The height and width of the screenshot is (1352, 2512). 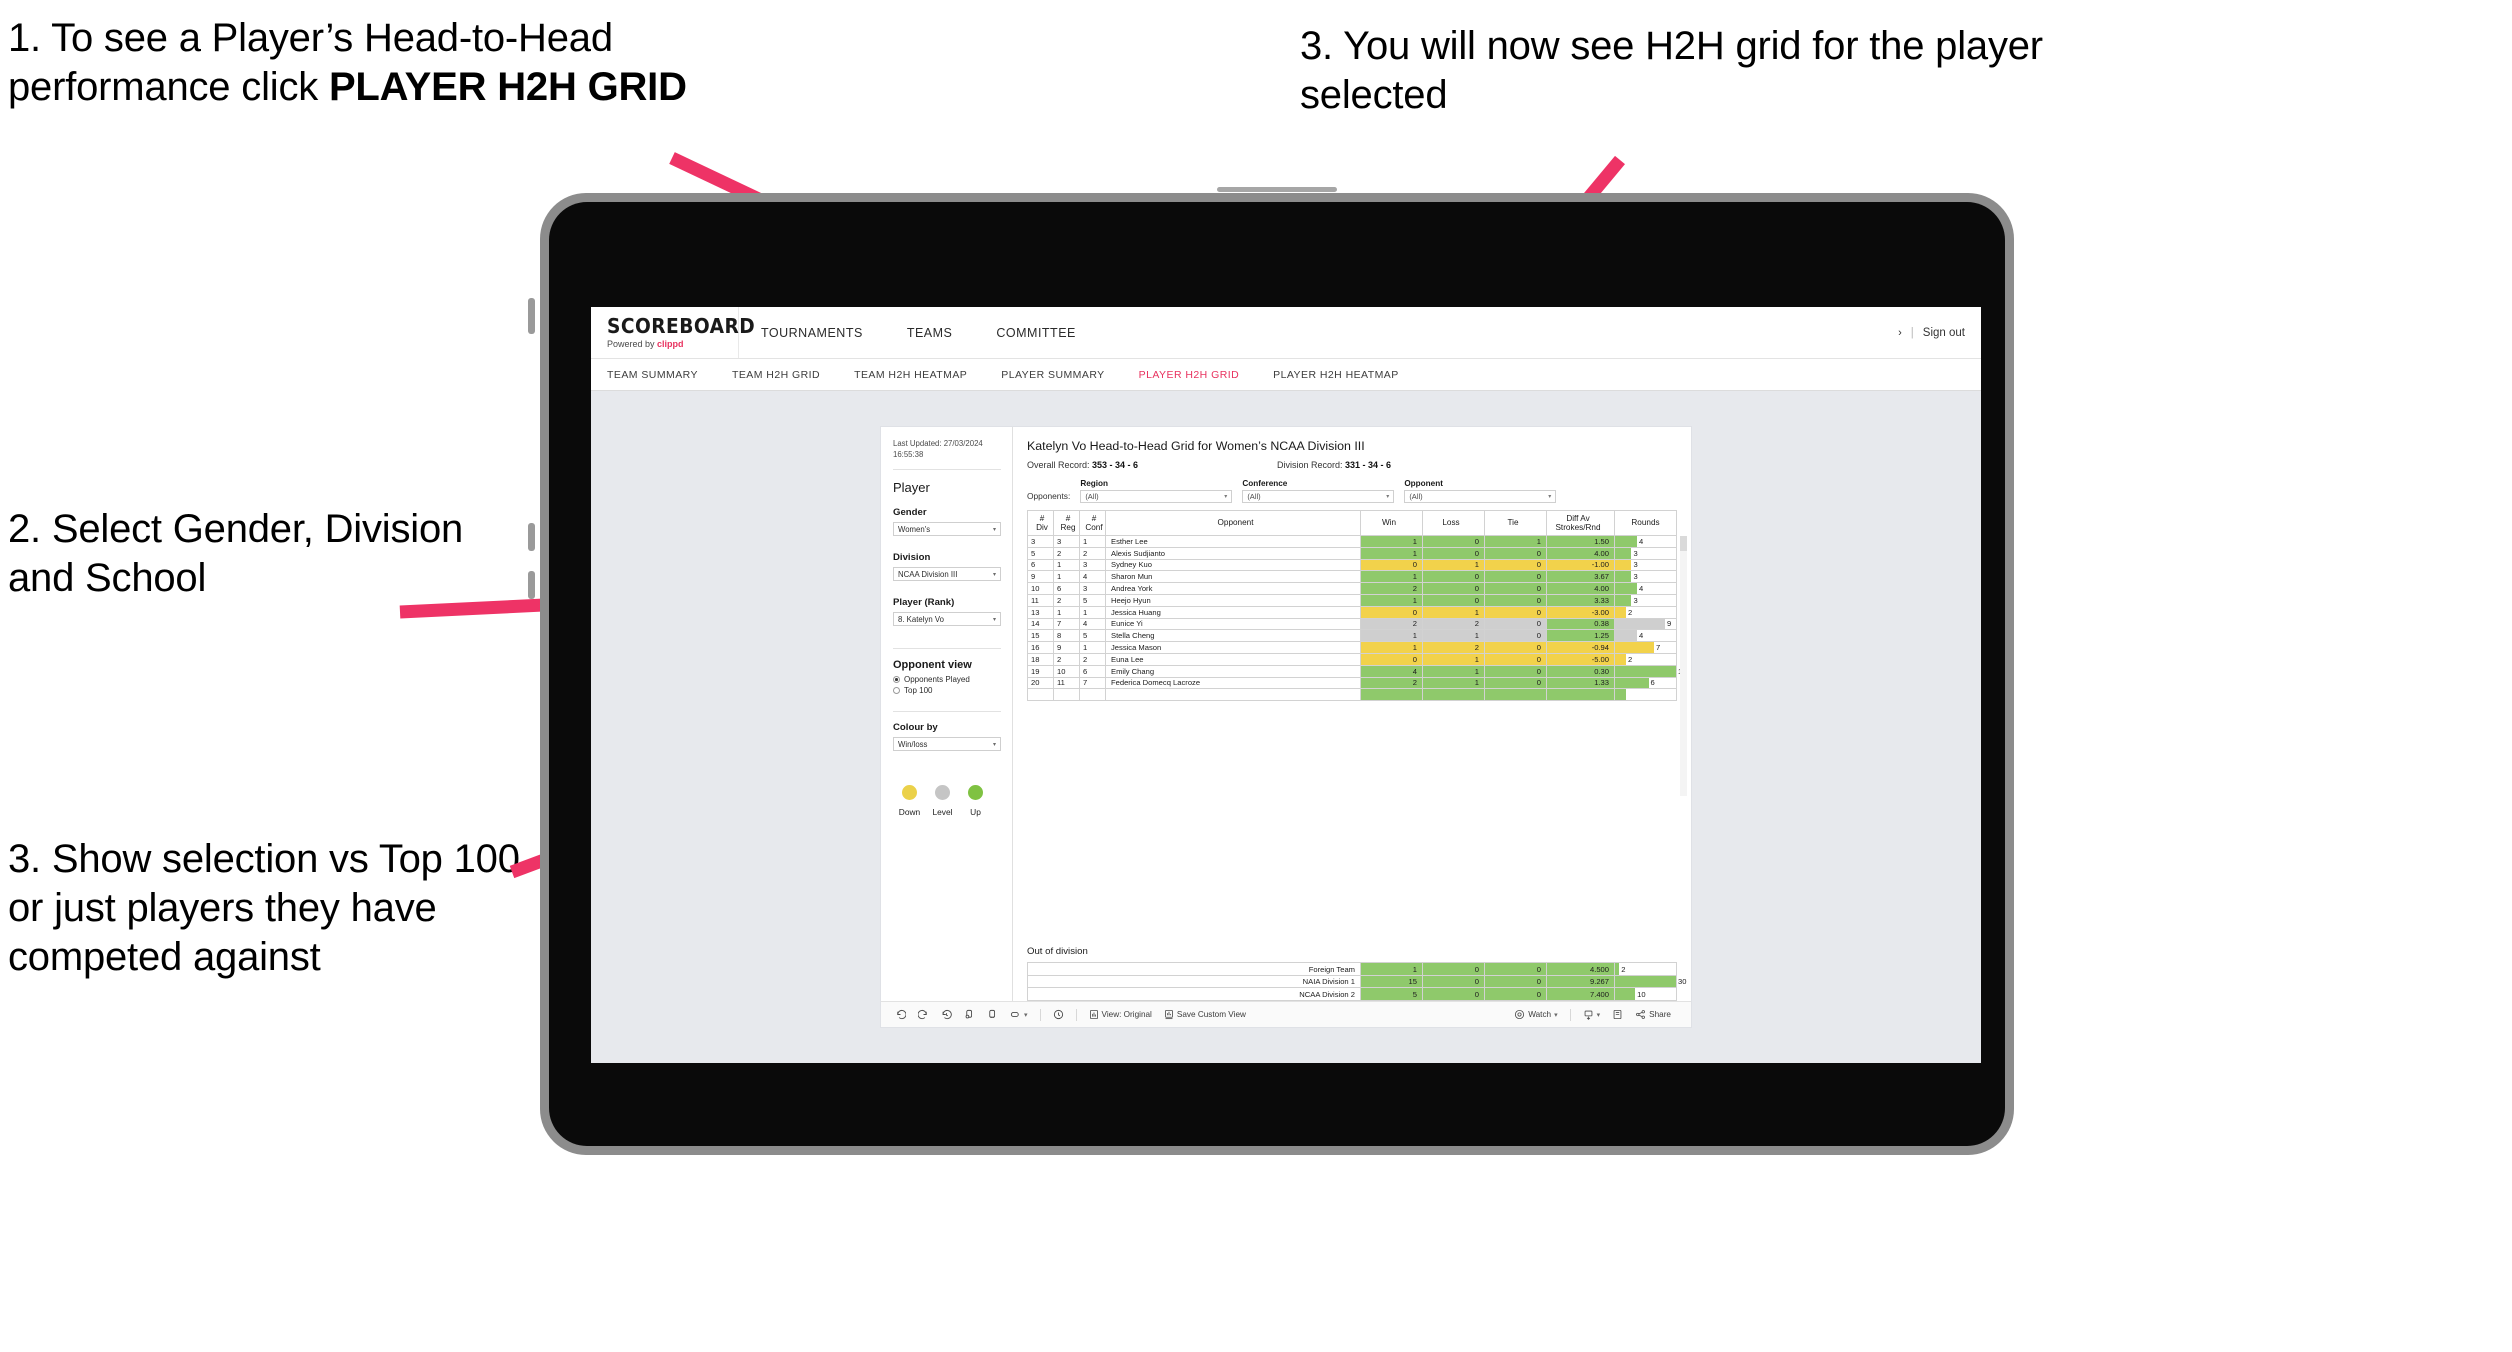 I want to click on annotation-step-2: 2. Select Gender, Division and School, so click(x=236, y=554).